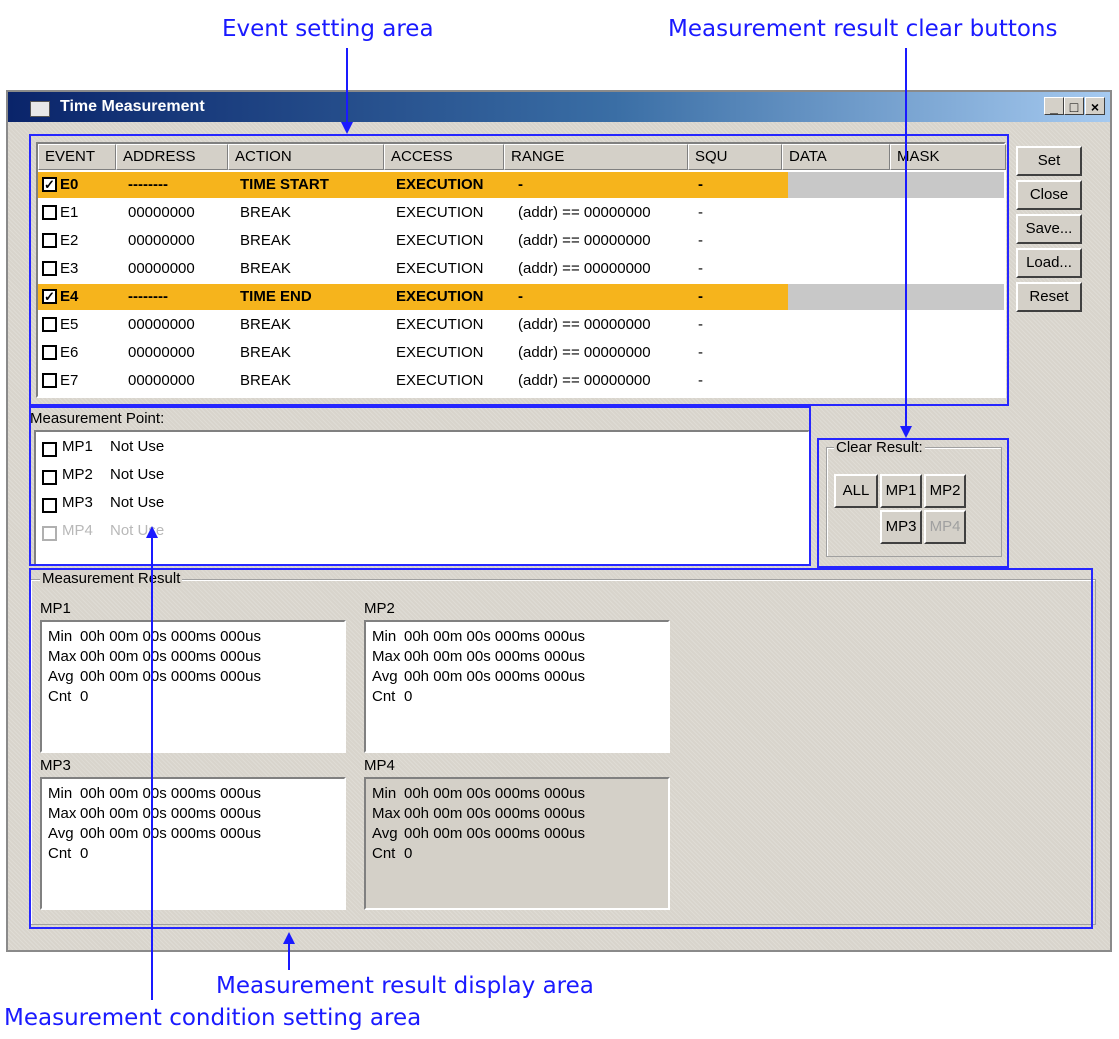 The height and width of the screenshot is (1039, 1119). Describe the element at coordinates (405, 986) in the screenshot. I see `callout-result-display-area: Measurement result display area` at that location.